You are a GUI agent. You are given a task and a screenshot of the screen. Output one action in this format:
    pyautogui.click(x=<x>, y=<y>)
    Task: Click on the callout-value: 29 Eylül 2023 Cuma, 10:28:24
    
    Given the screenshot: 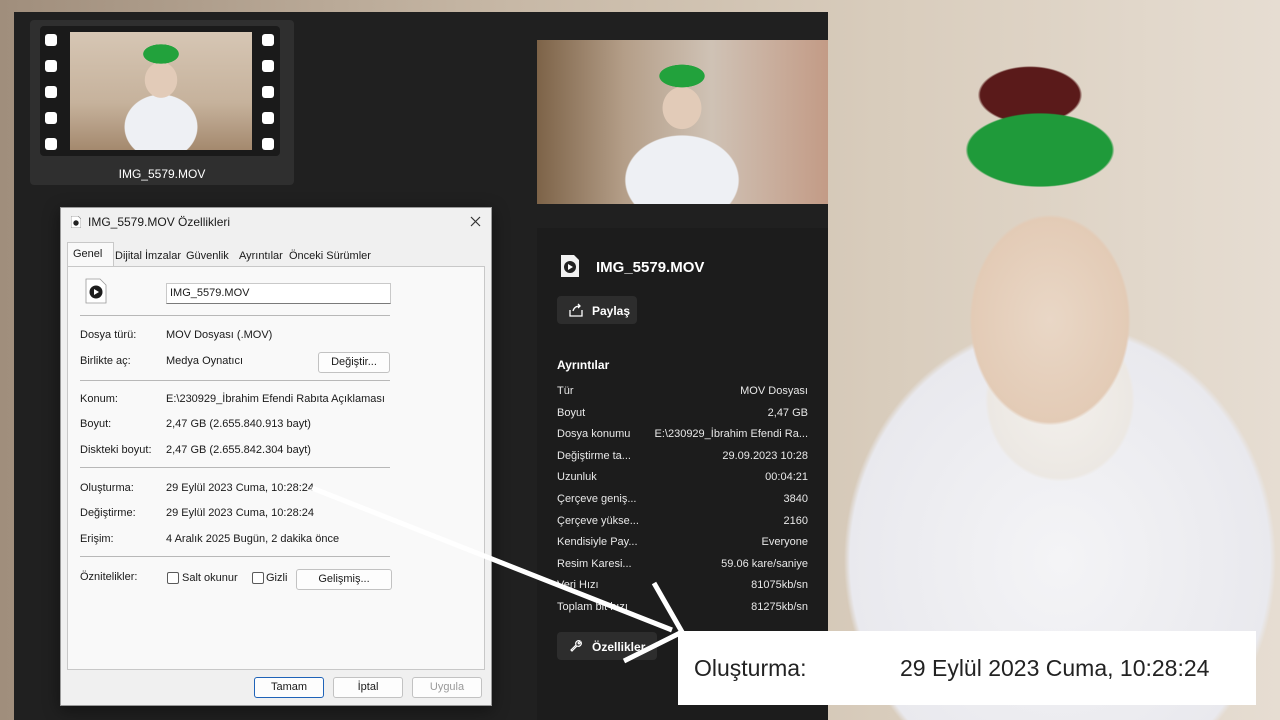 What is the action you would take?
    pyautogui.click(x=1055, y=668)
    